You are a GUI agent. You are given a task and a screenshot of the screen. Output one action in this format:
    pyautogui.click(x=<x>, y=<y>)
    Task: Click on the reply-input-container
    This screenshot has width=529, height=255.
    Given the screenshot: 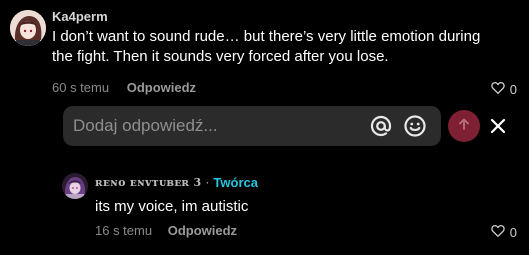 What is the action you would take?
    pyautogui.click(x=252, y=126)
    